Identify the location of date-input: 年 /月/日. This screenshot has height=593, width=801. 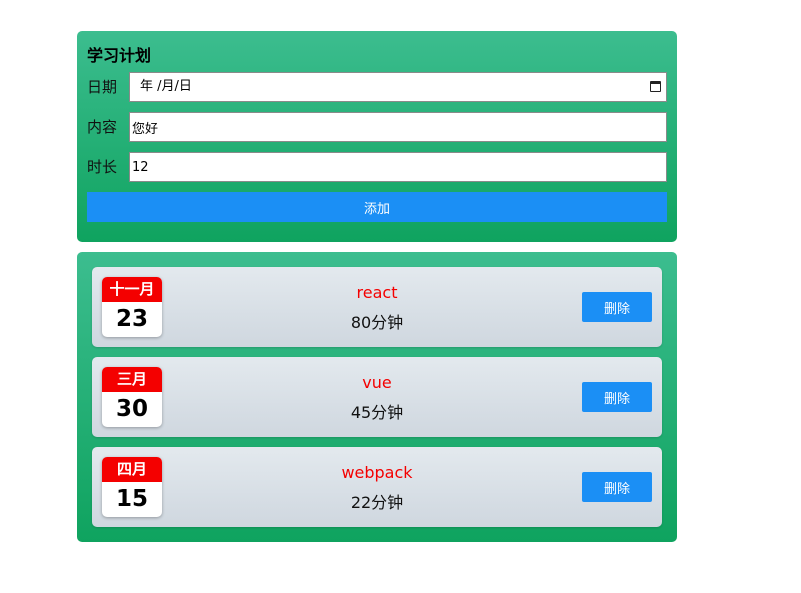
(398, 87).